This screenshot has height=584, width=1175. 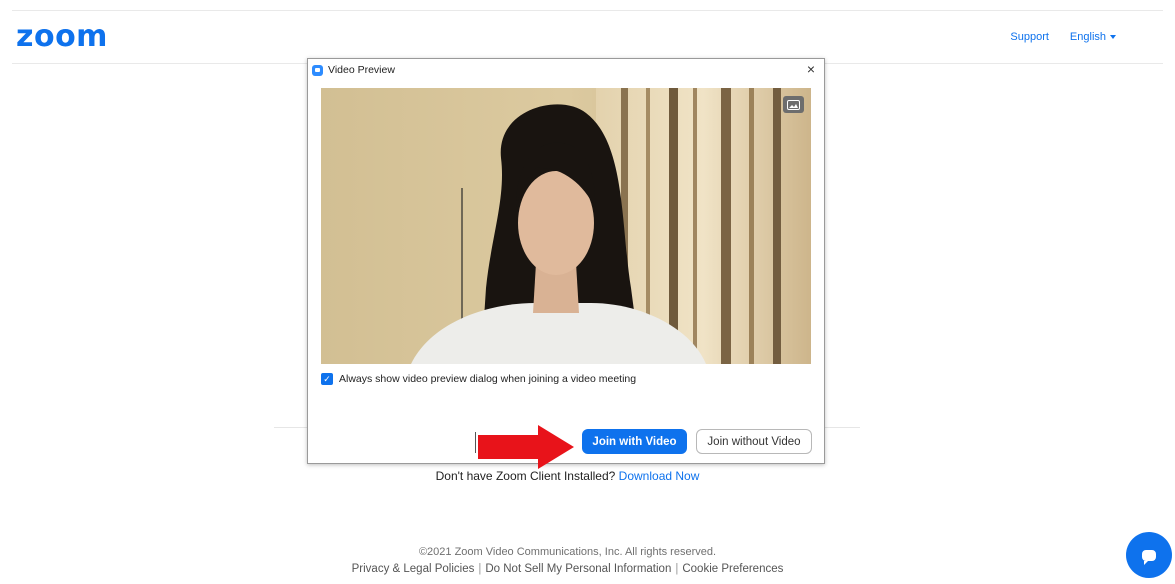 I want to click on language-selector: English, so click(x=1093, y=37).